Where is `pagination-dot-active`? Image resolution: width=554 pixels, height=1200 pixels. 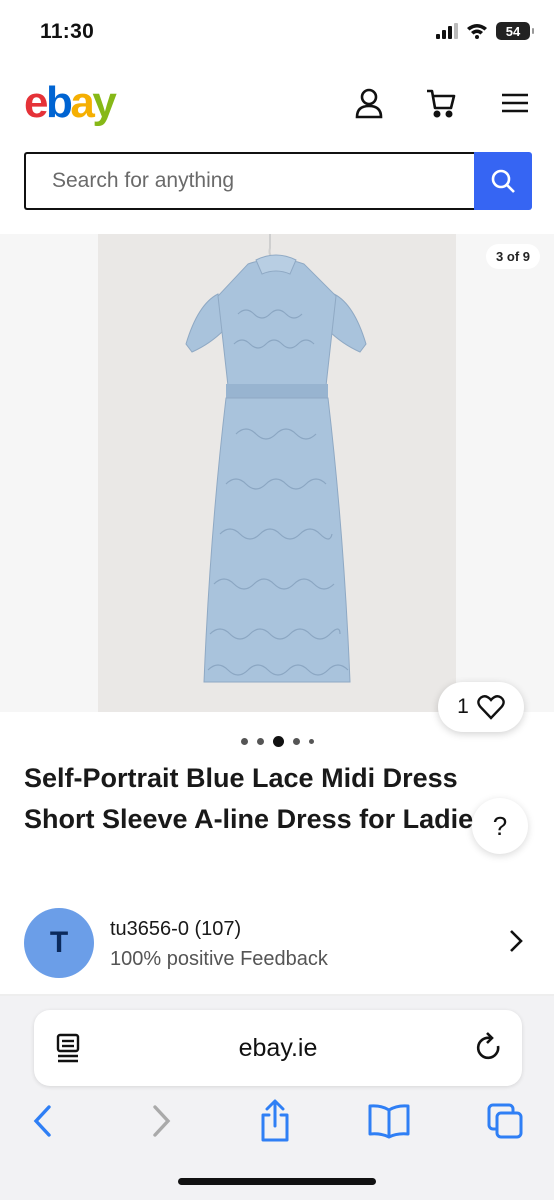 pagination-dot-active is located at coordinates (278, 741).